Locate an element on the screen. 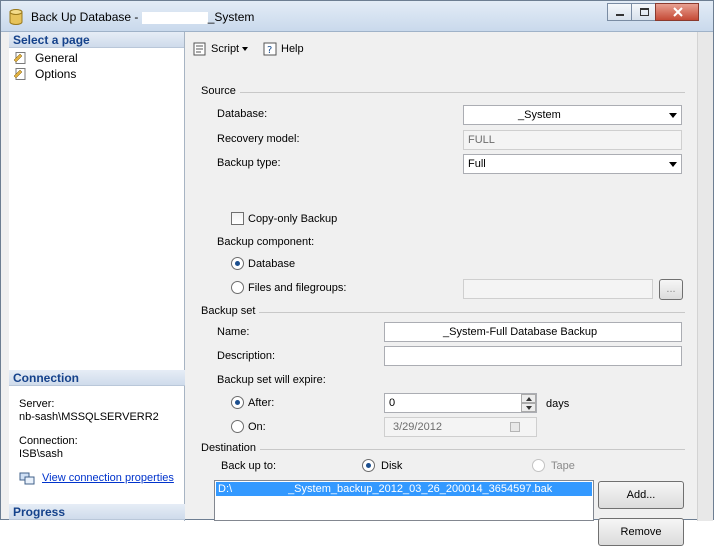 This screenshot has height=546, width=714. backup-type-select: Full is located at coordinates (572, 164).